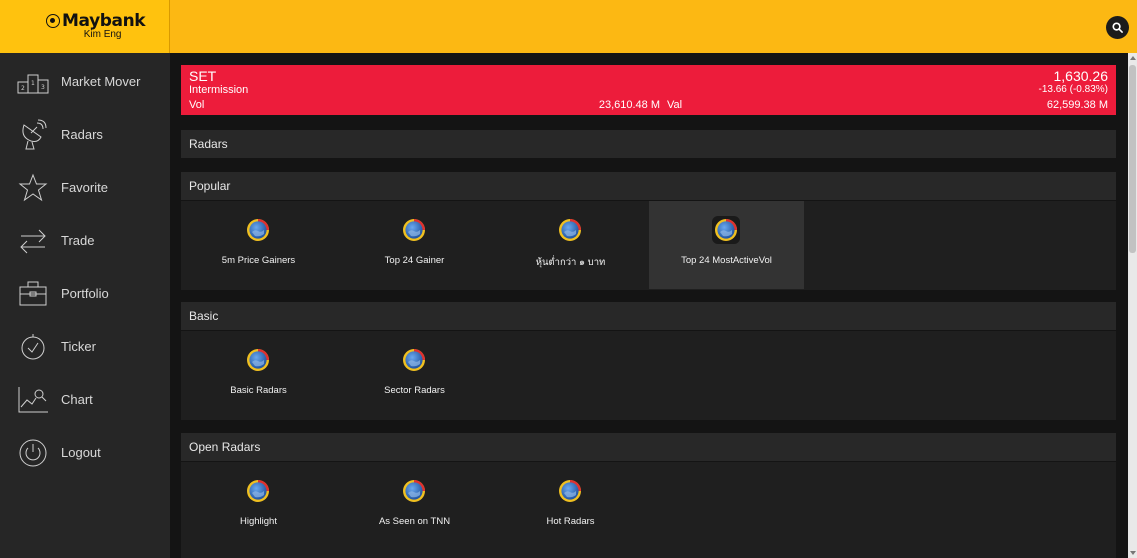 The width and height of the screenshot is (1137, 558). Describe the element at coordinates (1077, 105) in the screenshot. I see `value-amount: 62,599.38 M` at that location.